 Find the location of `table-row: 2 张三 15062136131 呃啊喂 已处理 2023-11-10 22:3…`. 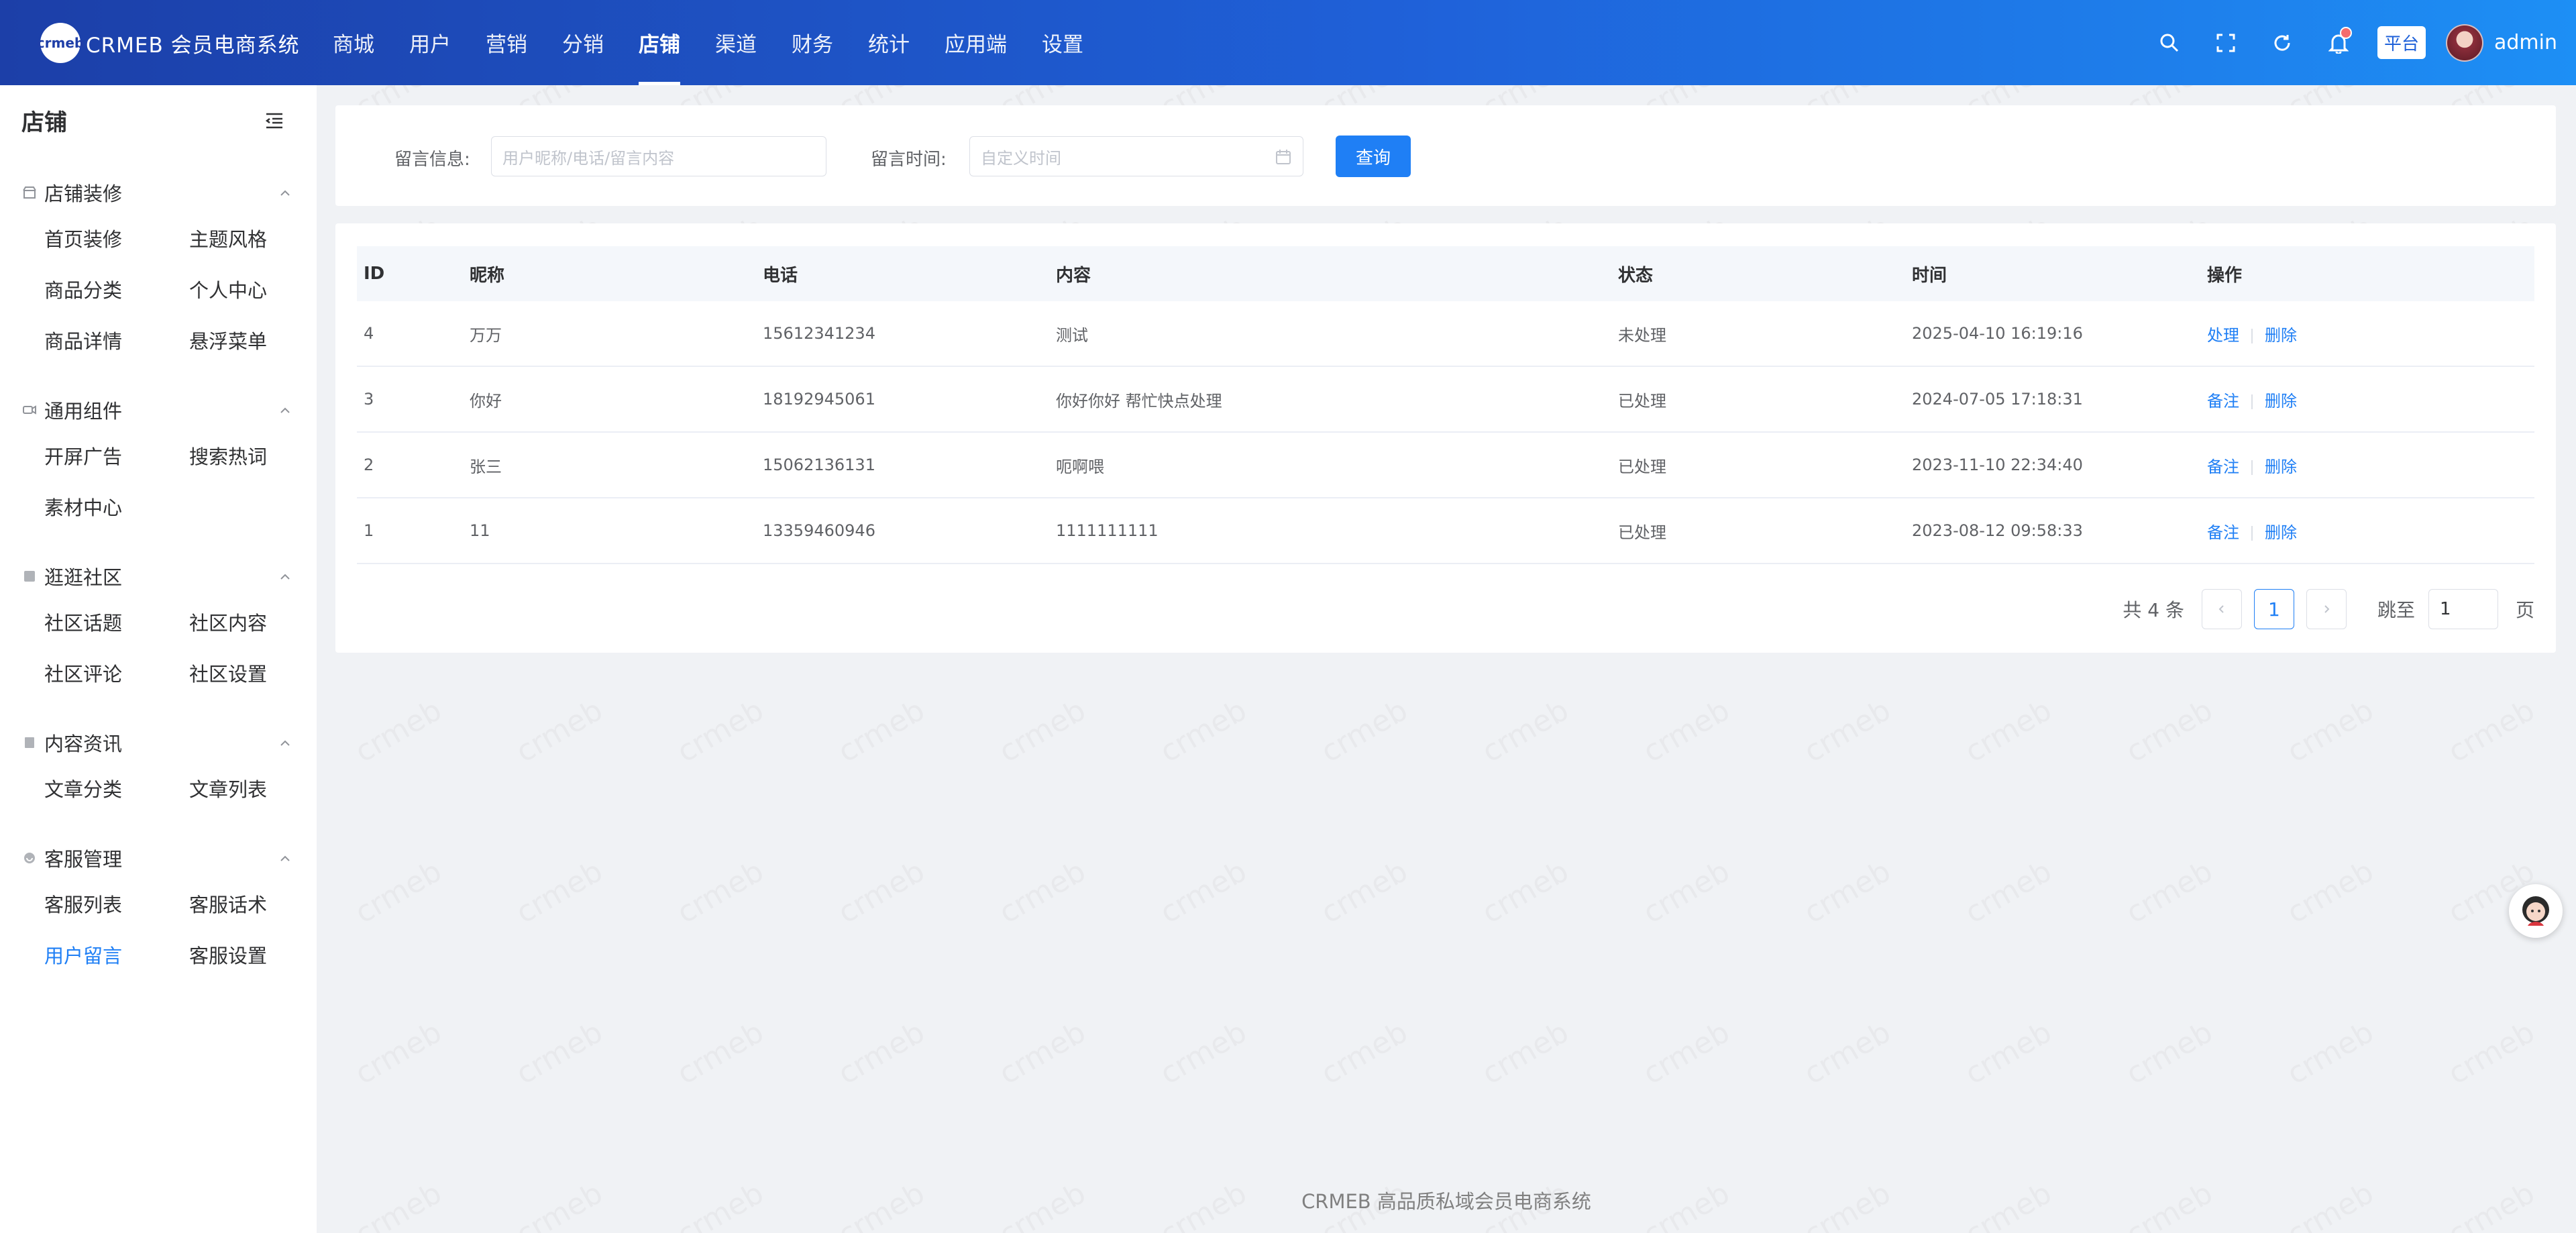

table-row: 2 张三 15062136131 呃啊喂 已处理 2023-11-10 22:3… is located at coordinates (1445, 465).